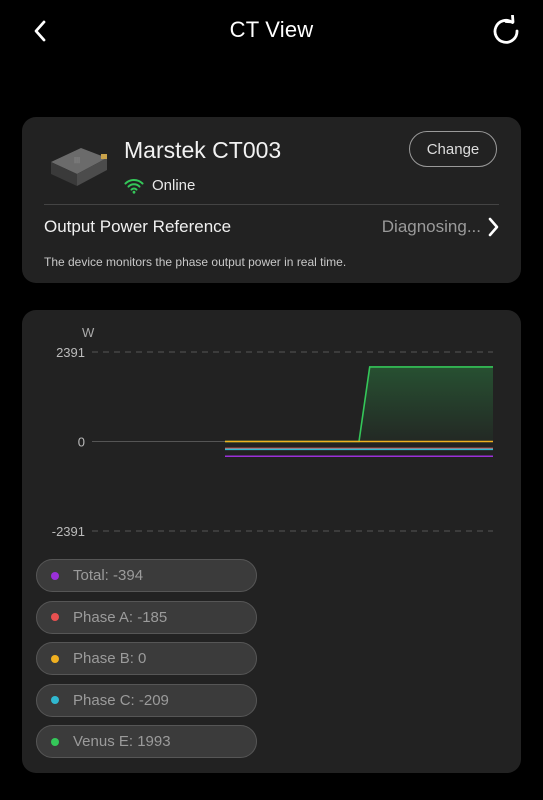  What do you see at coordinates (110, 658) in the screenshot?
I see `legend-label: Phase B: 0` at bounding box center [110, 658].